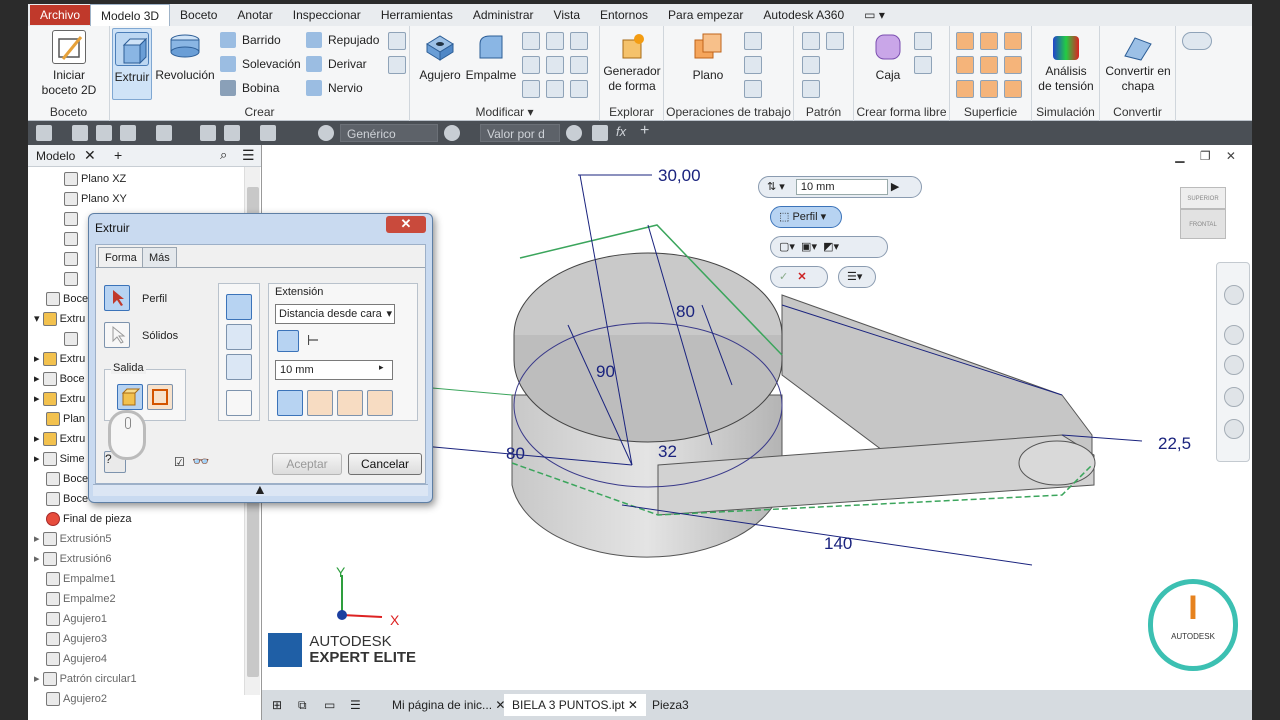  I want to click on surface-output-button, so click(160, 397).